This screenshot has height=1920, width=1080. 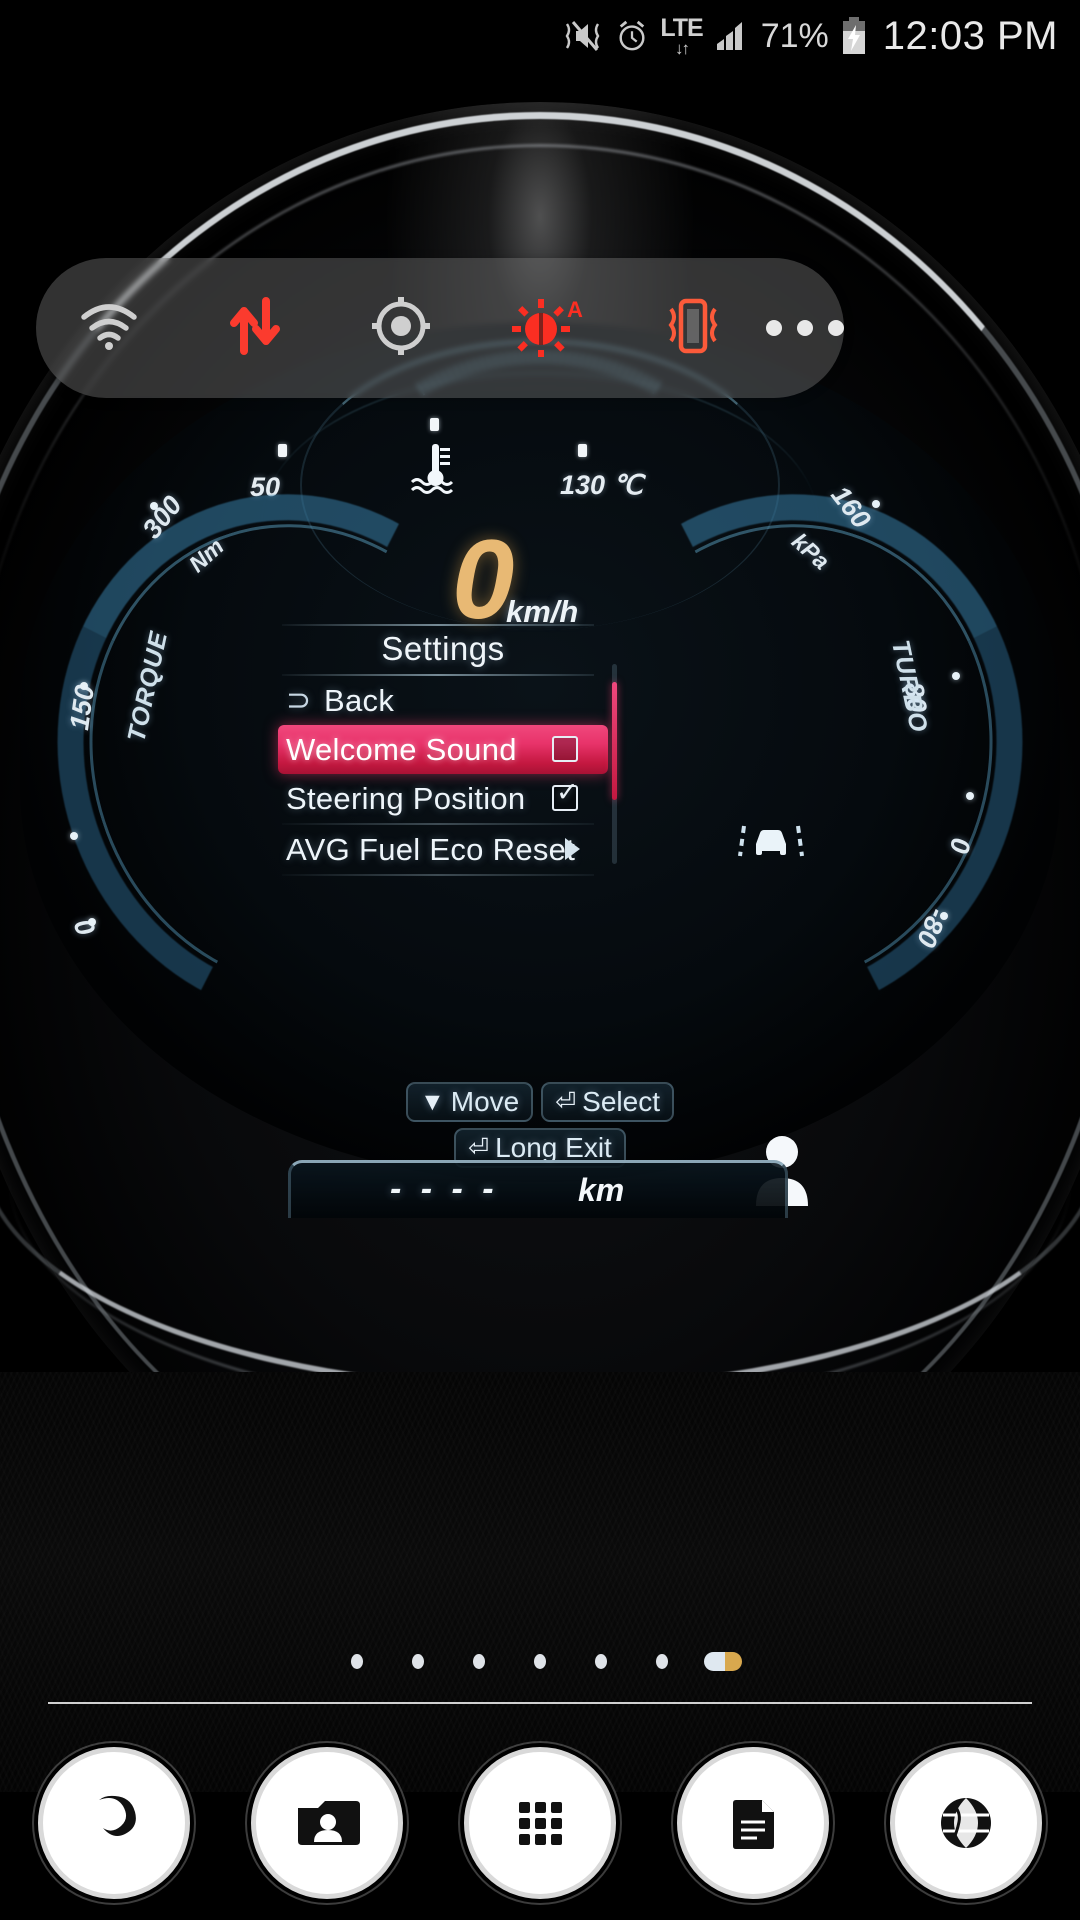 What do you see at coordinates (565, 795) in the screenshot?
I see `steering-position-checkbox` at bounding box center [565, 795].